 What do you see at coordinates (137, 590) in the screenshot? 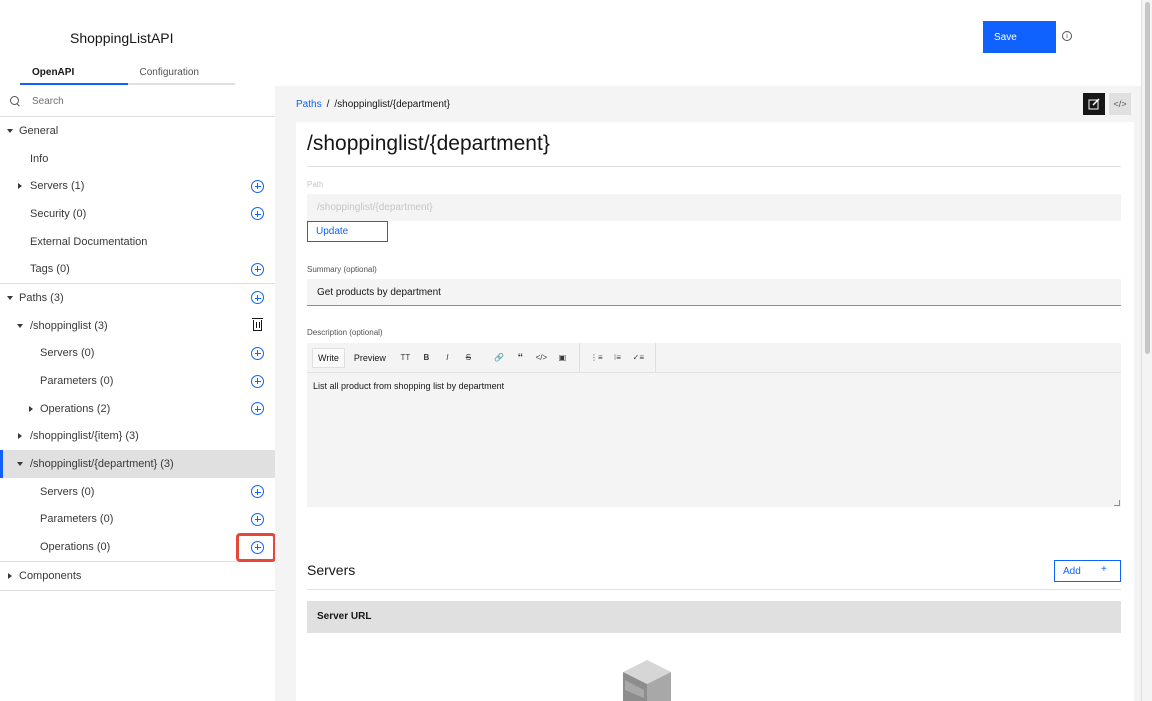
I see `tree-divider` at bounding box center [137, 590].